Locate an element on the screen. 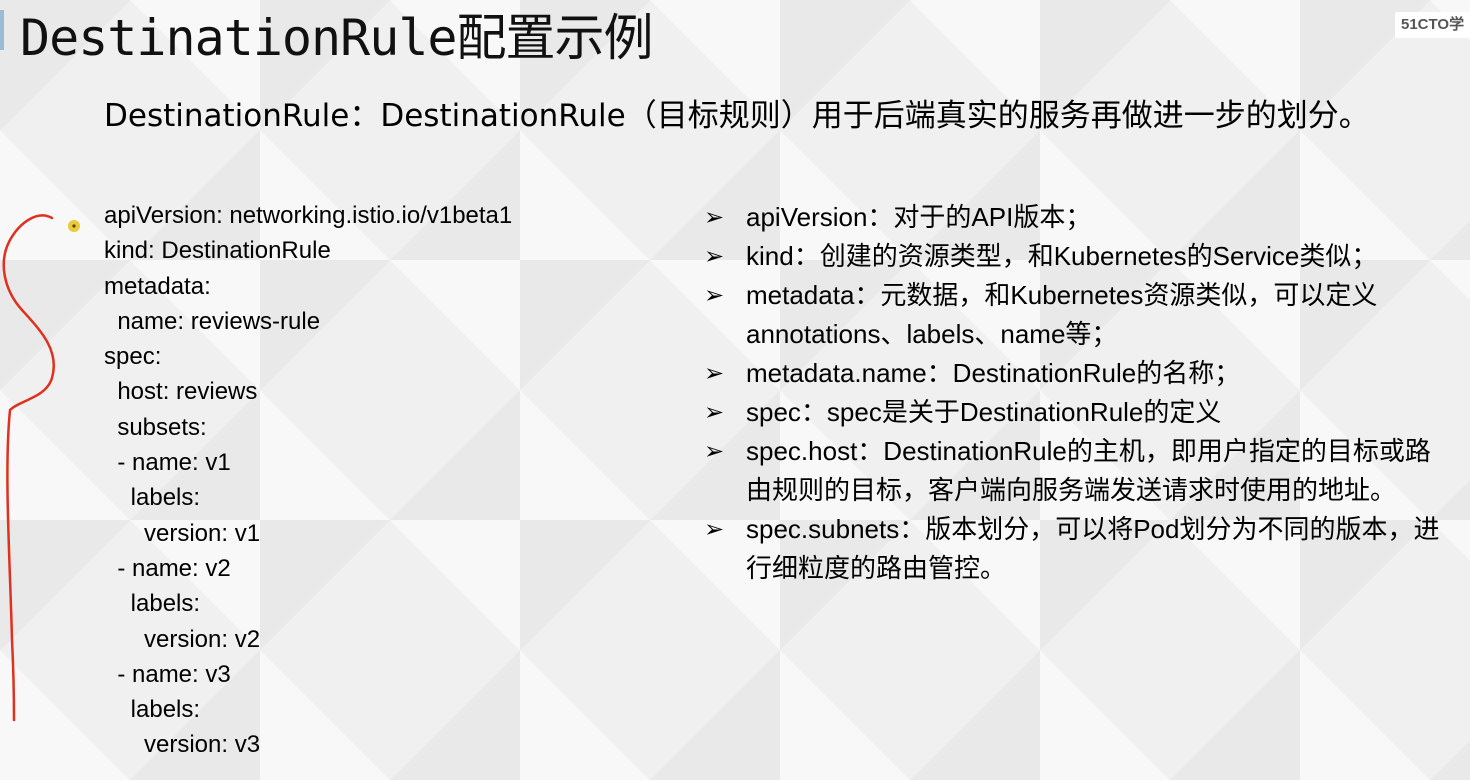  bullet-text: metadata.name：DestinationRule的名称； is located at coordinates (993, 373).